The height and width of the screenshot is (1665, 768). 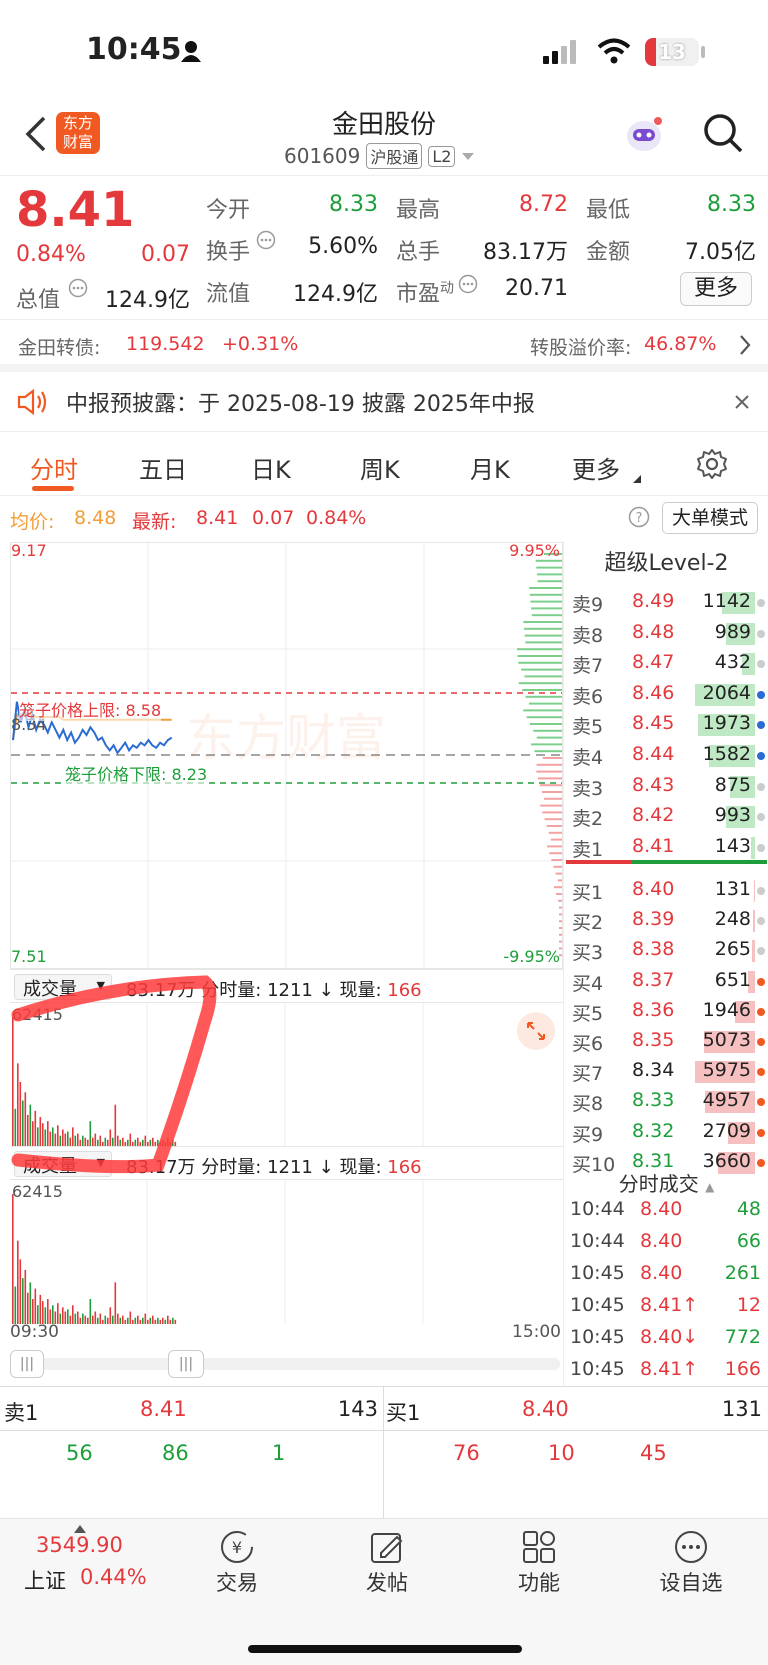 I want to click on trade-button: ¥ 交易, so click(x=237, y=1563).